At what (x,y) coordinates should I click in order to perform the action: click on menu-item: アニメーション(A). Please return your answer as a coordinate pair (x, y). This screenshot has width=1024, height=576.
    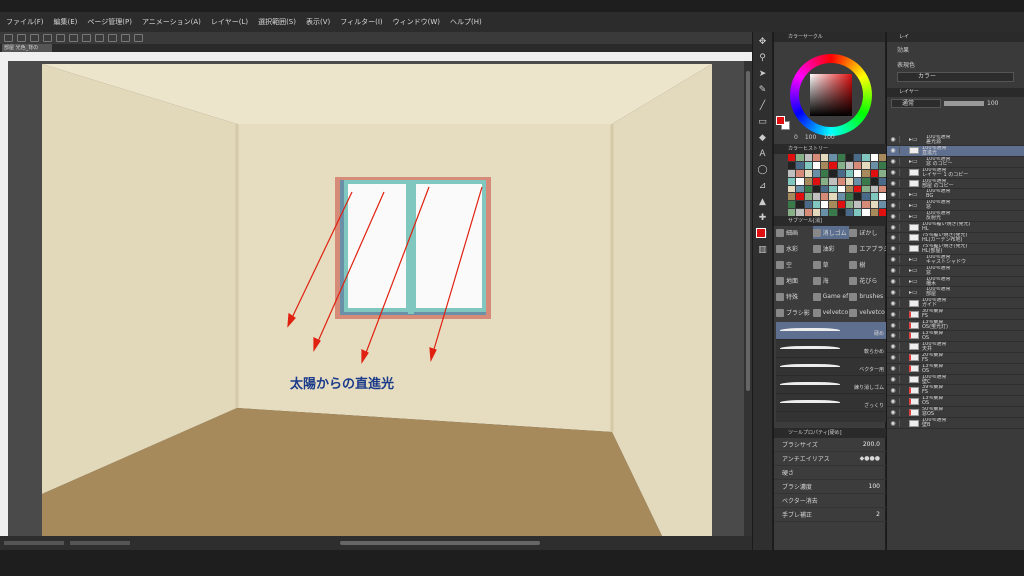
    Looking at the image, I should click on (171, 22).